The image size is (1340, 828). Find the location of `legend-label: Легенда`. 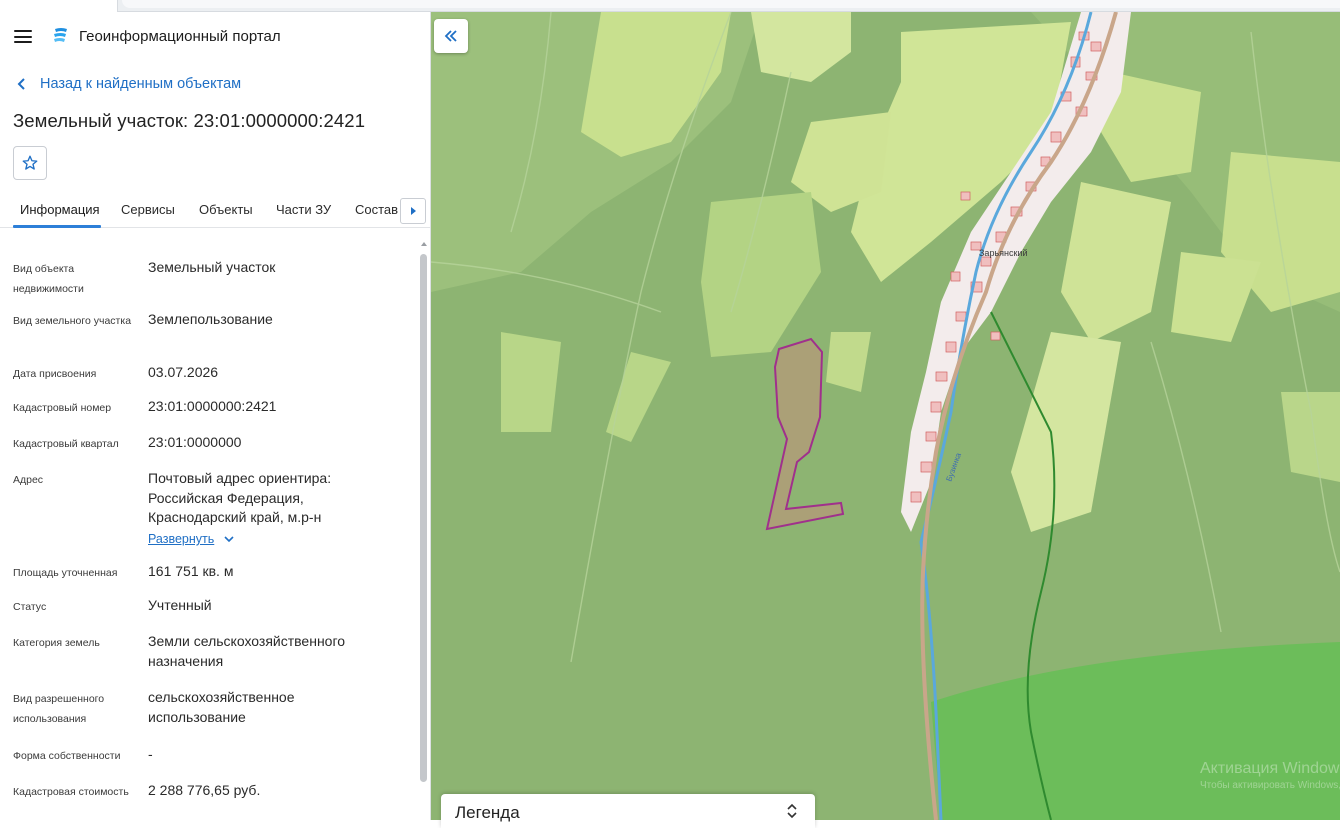

legend-label: Легенда is located at coordinates (487, 812).